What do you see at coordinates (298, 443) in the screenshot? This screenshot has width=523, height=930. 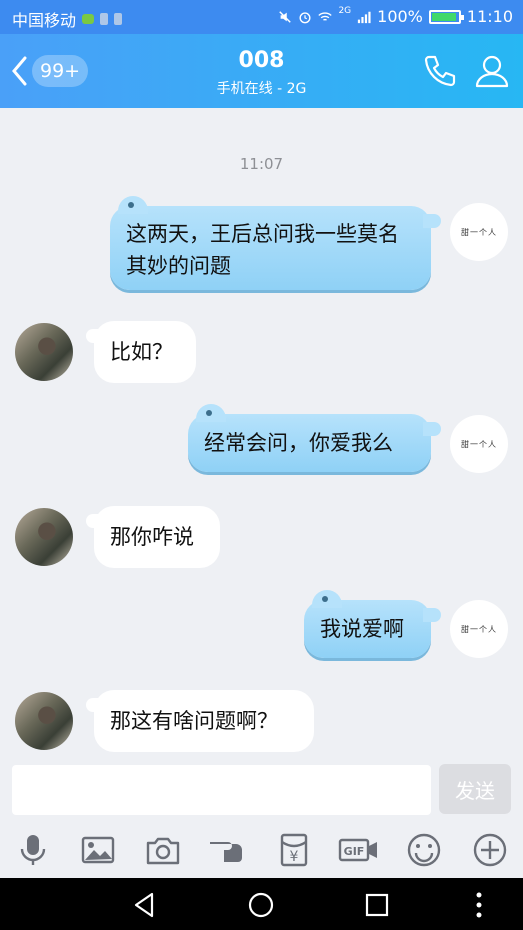 I see `message-text: 经常会问，你爱我么` at bounding box center [298, 443].